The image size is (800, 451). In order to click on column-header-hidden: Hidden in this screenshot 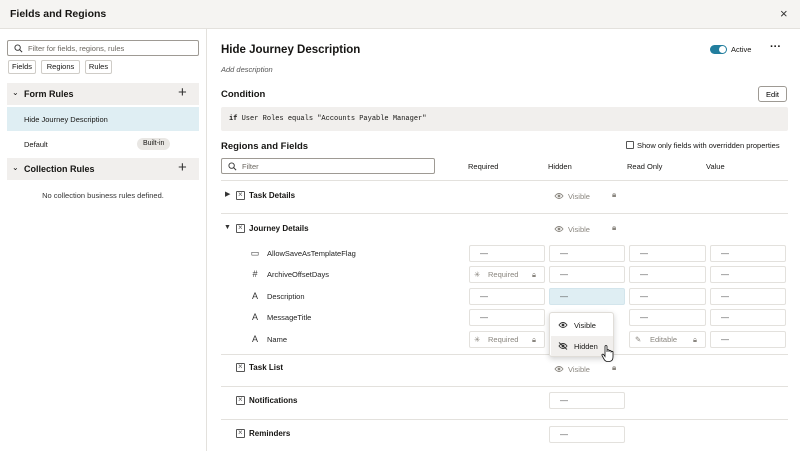, I will do `click(560, 166)`.